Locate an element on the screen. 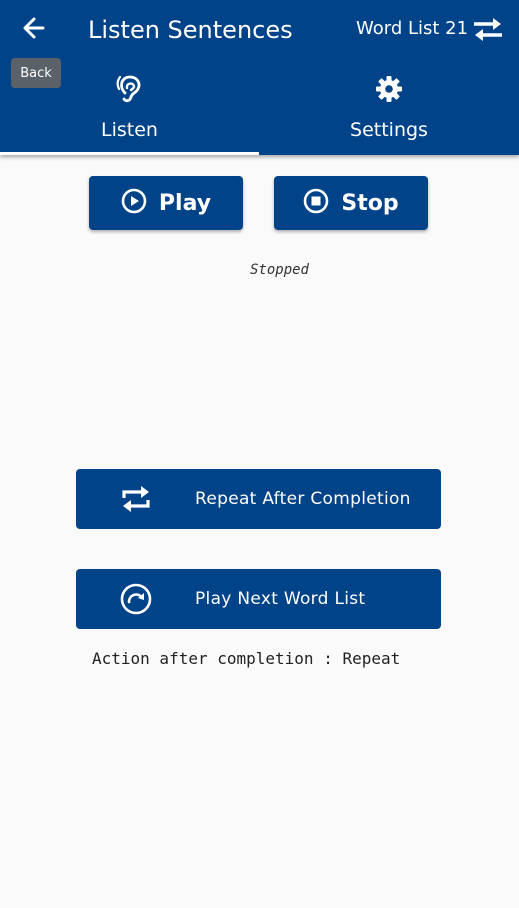 This screenshot has height=908, width=519. swap-arrows-icon is located at coordinates (488, 29).